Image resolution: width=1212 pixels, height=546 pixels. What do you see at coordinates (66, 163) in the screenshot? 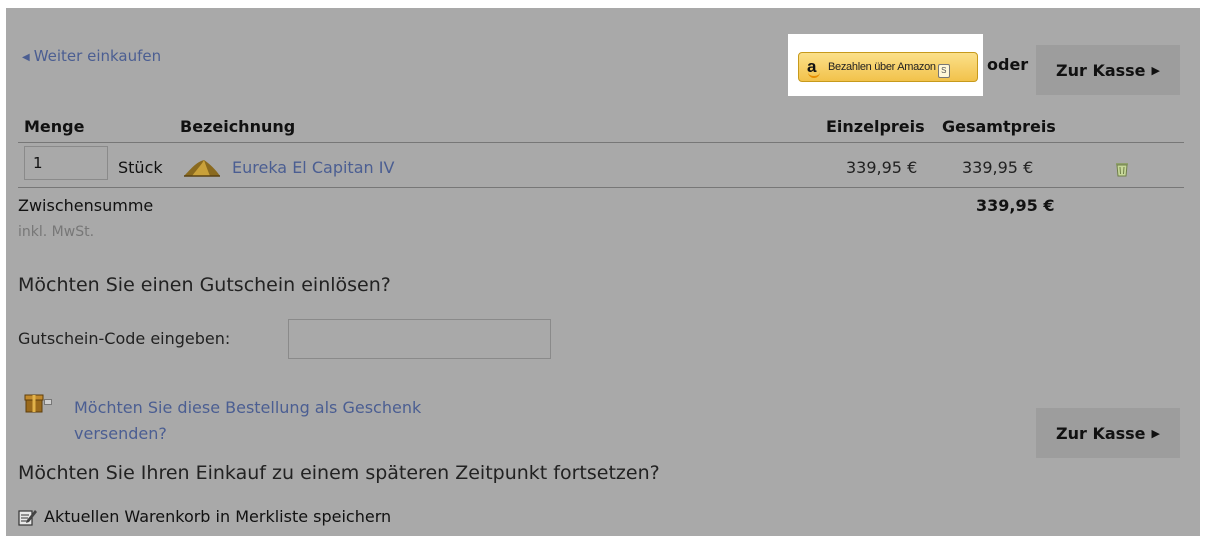
I see `quantity-input: 1` at bounding box center [66, 163].